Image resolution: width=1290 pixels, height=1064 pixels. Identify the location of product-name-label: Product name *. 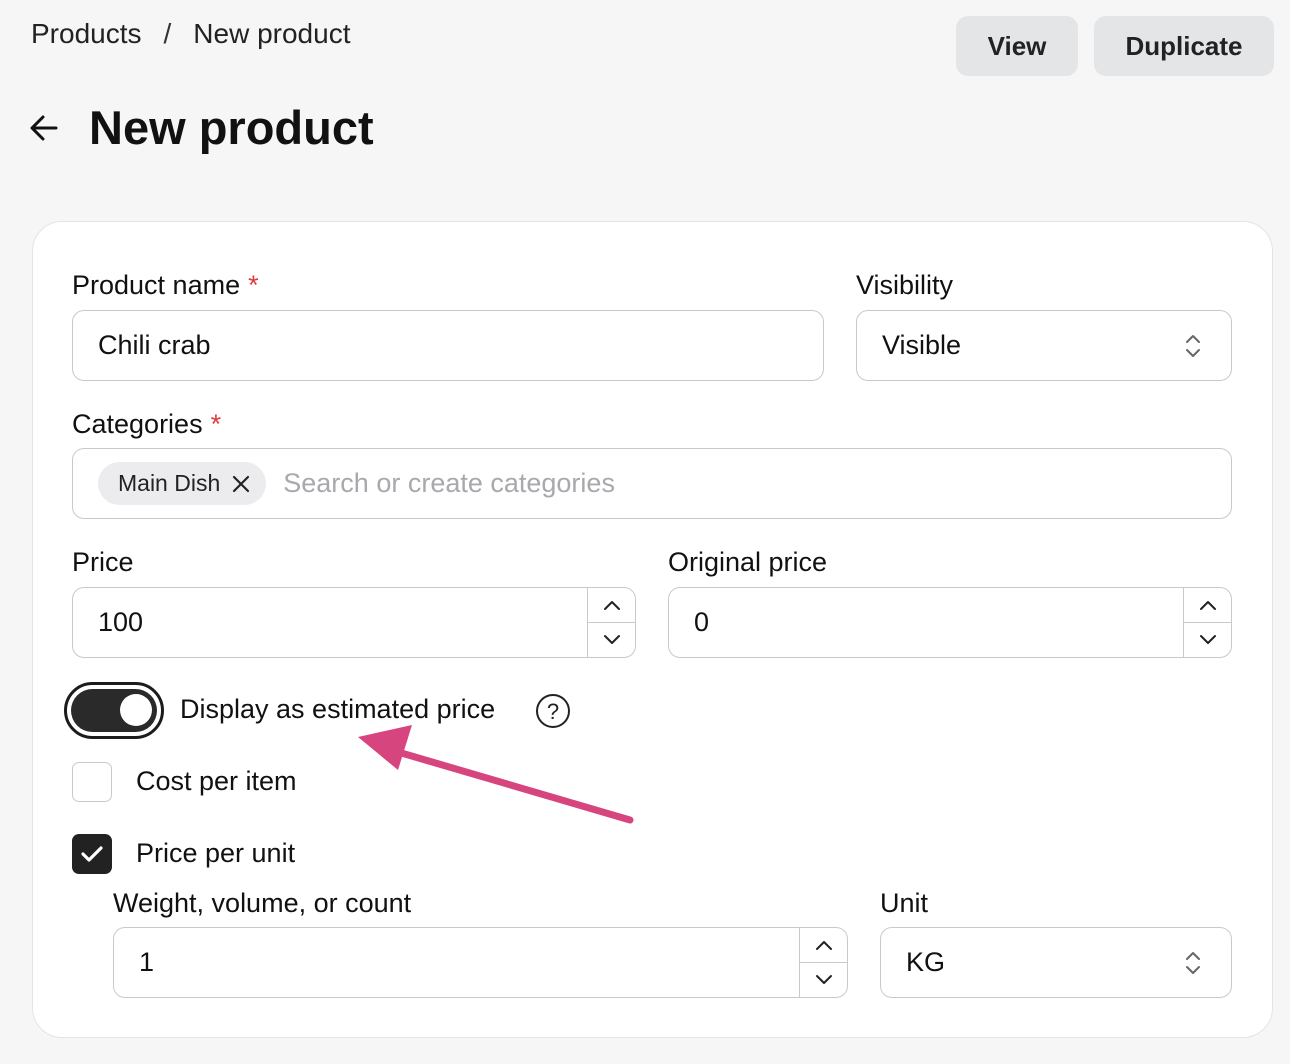
(165, 285).